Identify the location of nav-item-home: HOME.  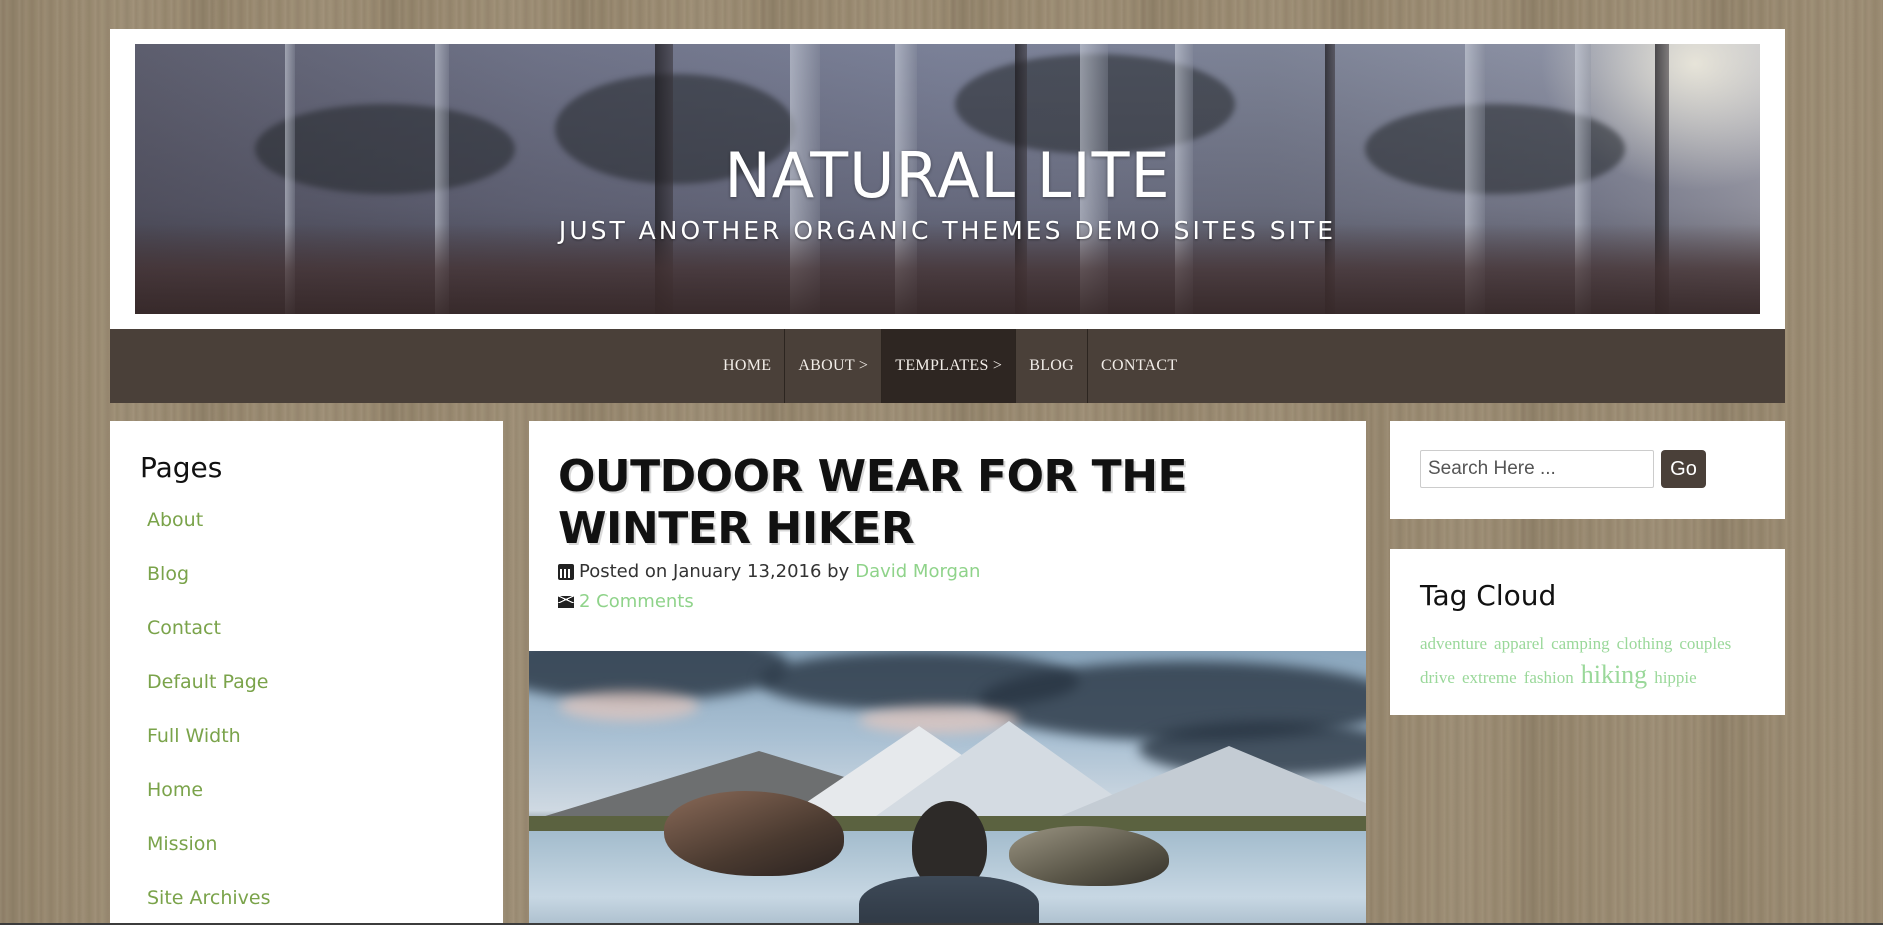
(747, 366).